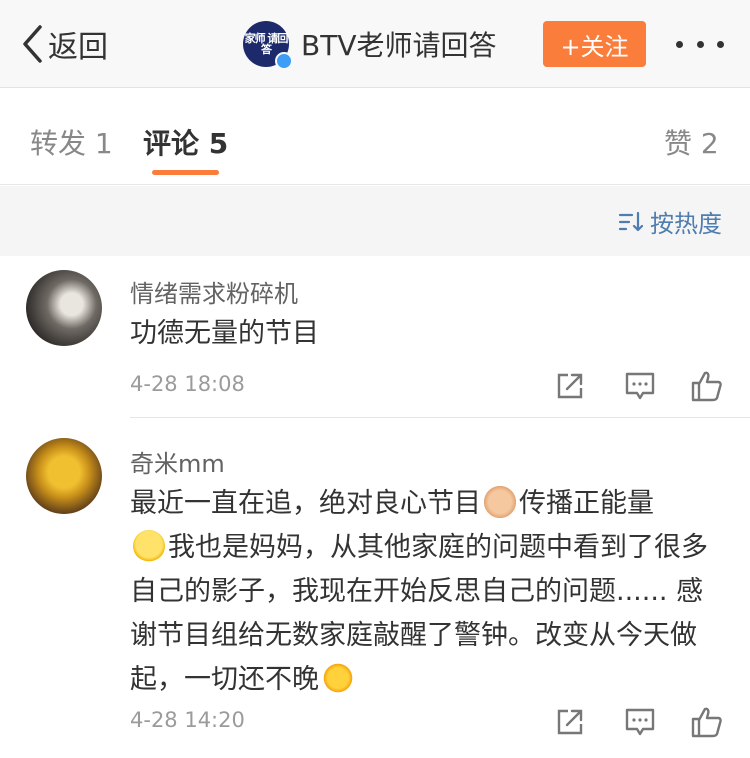  Describe the element at coordinates (71, 142) in the screenshot. I see `tab-repost: 转发 1` at that location.